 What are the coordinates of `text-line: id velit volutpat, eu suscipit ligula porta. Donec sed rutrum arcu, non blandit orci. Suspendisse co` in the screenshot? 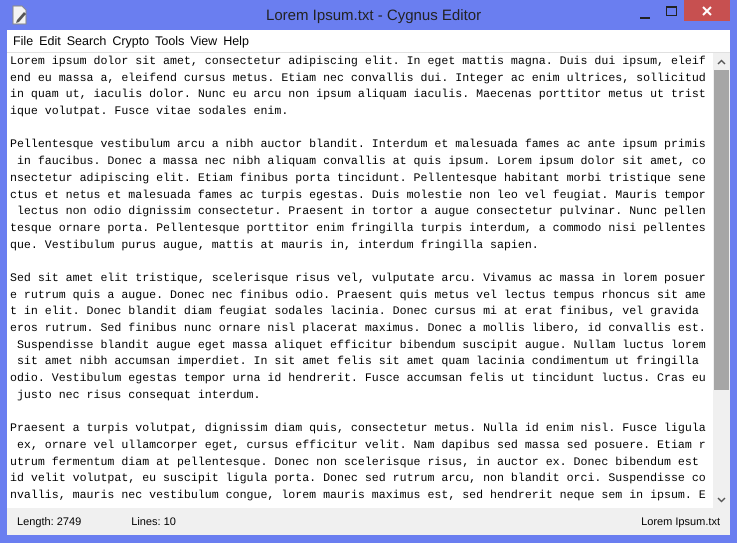 It's located at (358, 479).